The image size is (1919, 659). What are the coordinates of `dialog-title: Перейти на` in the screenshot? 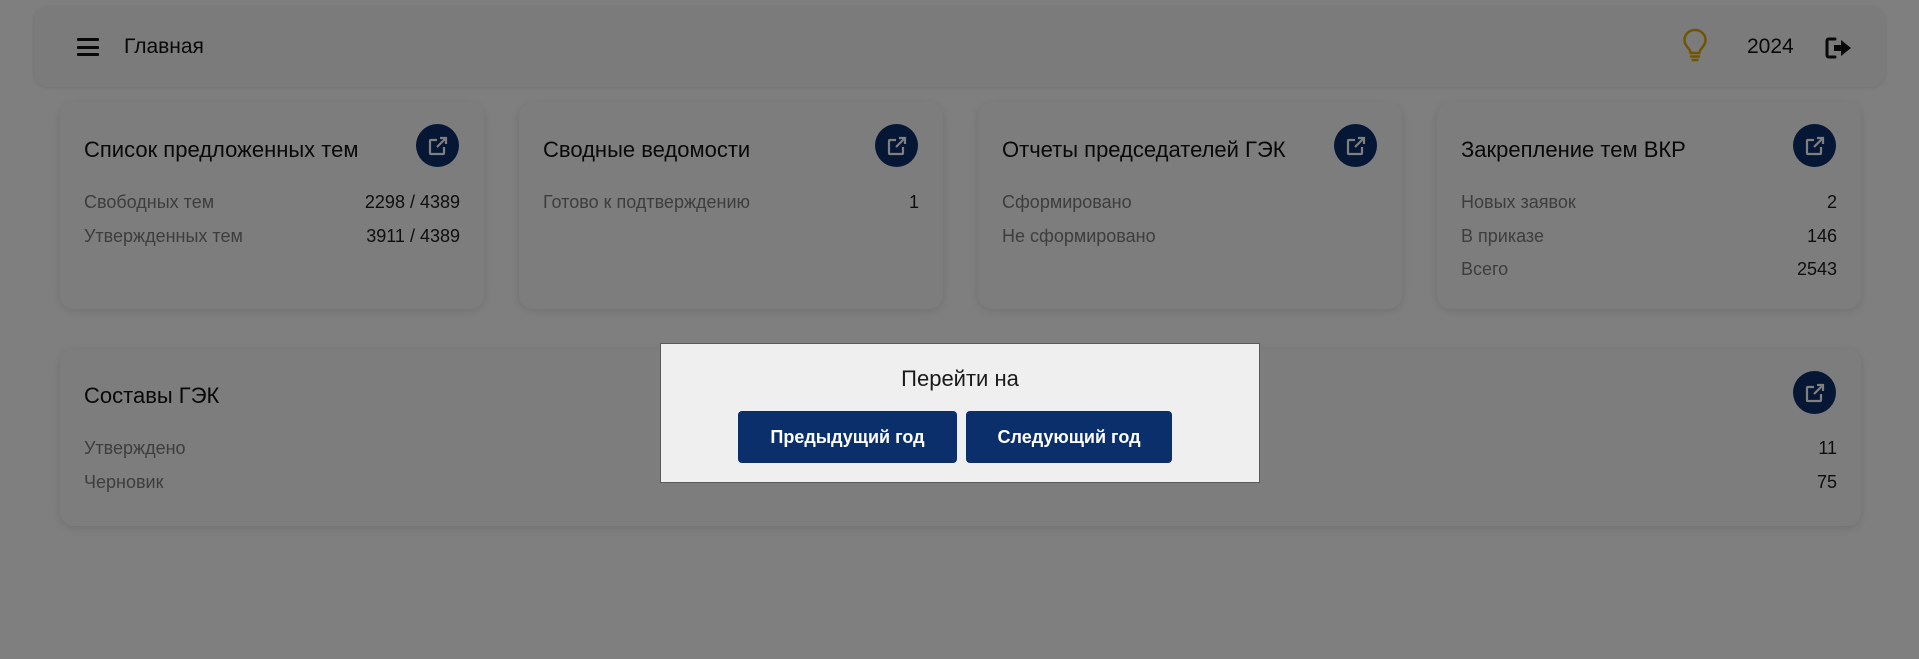 It's located at (960, 378).